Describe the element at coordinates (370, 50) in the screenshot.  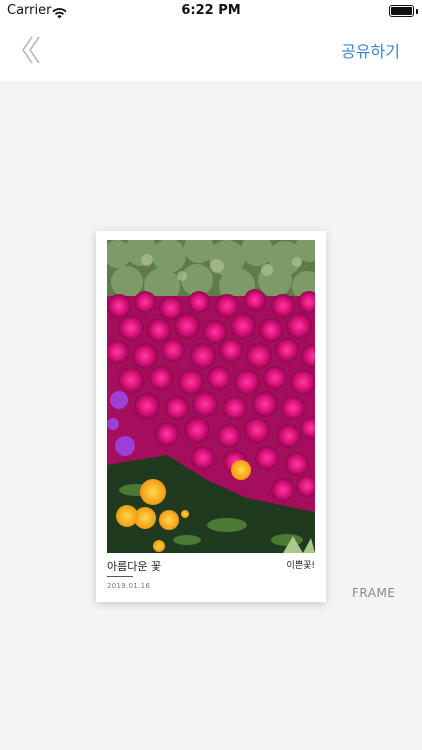
I see `share-button: 공유하기` at that location.